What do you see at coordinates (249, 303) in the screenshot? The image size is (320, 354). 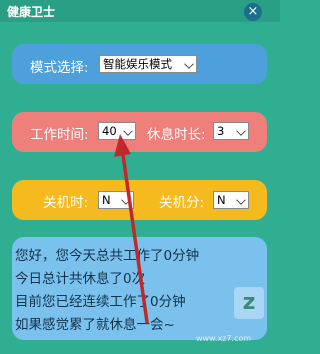 I see `watermark-logo: z` at bounding box center [249, 303].